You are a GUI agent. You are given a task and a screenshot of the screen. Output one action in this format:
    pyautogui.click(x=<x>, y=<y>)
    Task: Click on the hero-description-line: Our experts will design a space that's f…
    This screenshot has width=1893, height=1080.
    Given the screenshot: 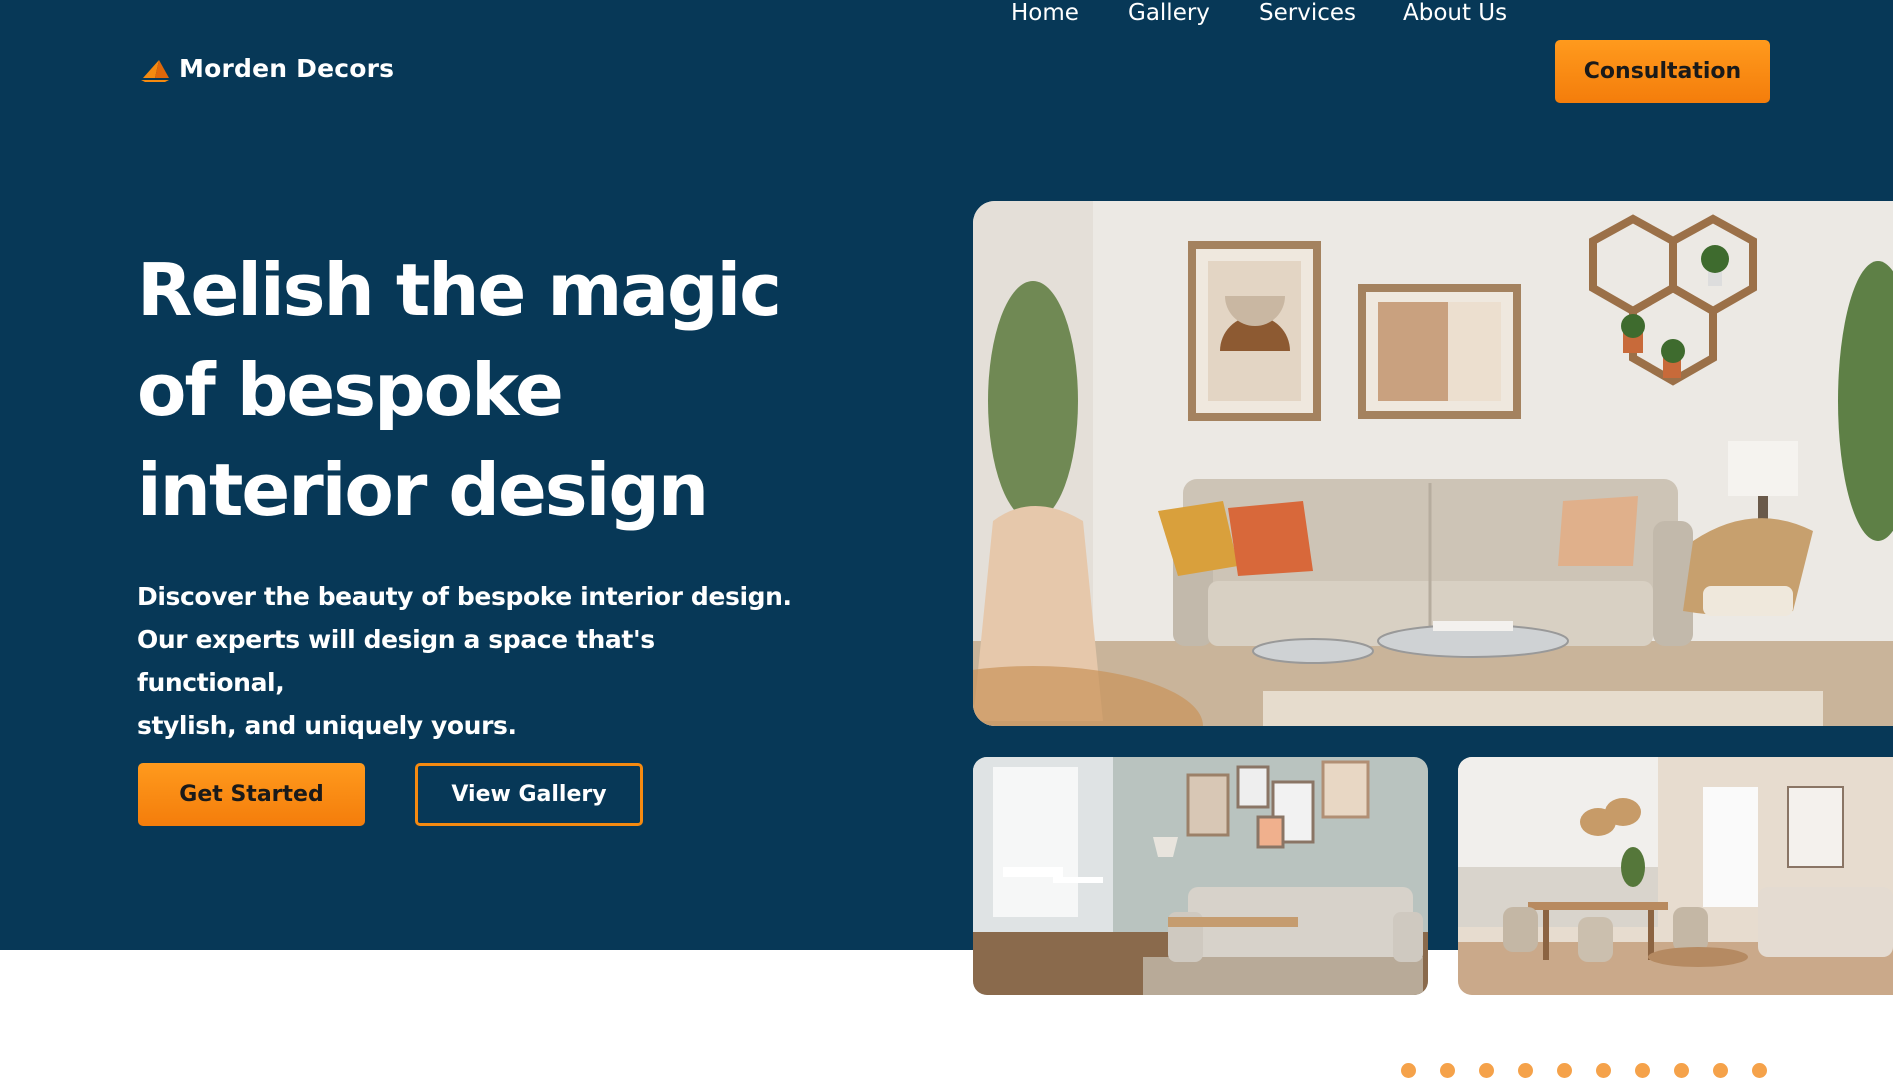 What is the action you would take?
    pyautogui.click(x=396, y=661)
    